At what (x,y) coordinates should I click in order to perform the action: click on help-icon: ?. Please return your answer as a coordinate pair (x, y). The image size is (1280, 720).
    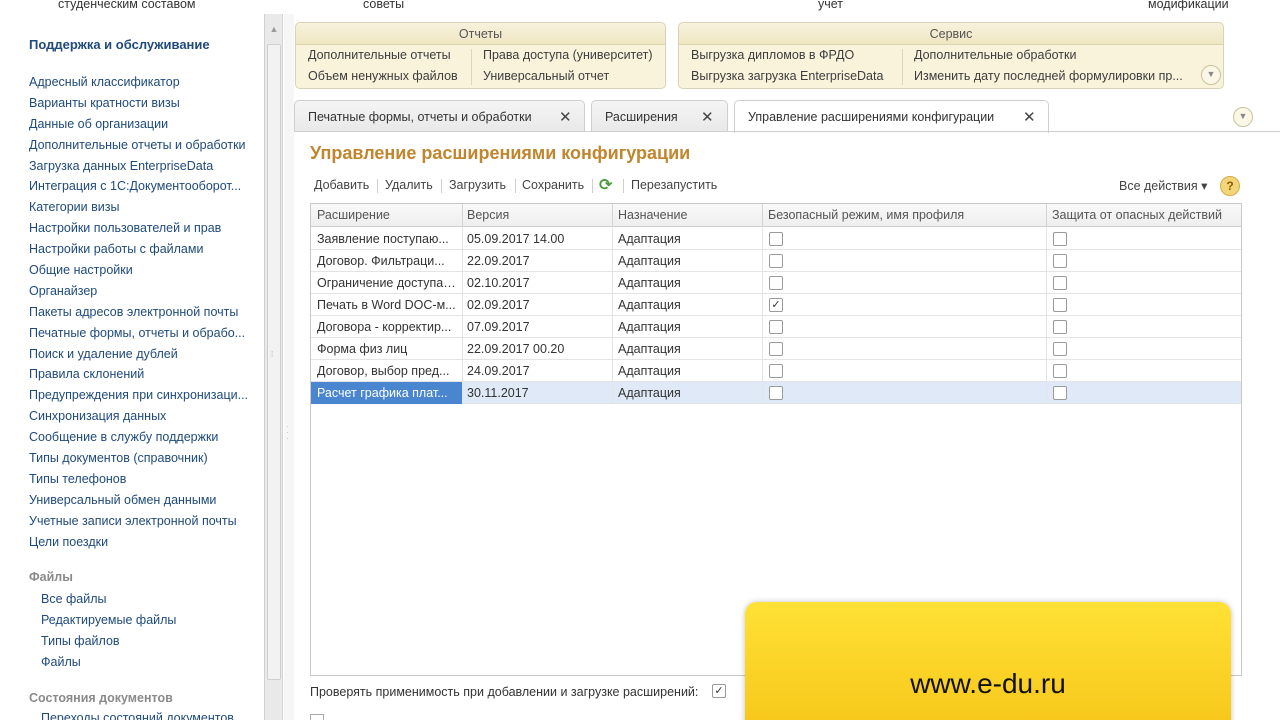
    Looking at the image, I should click on (1230, 186).